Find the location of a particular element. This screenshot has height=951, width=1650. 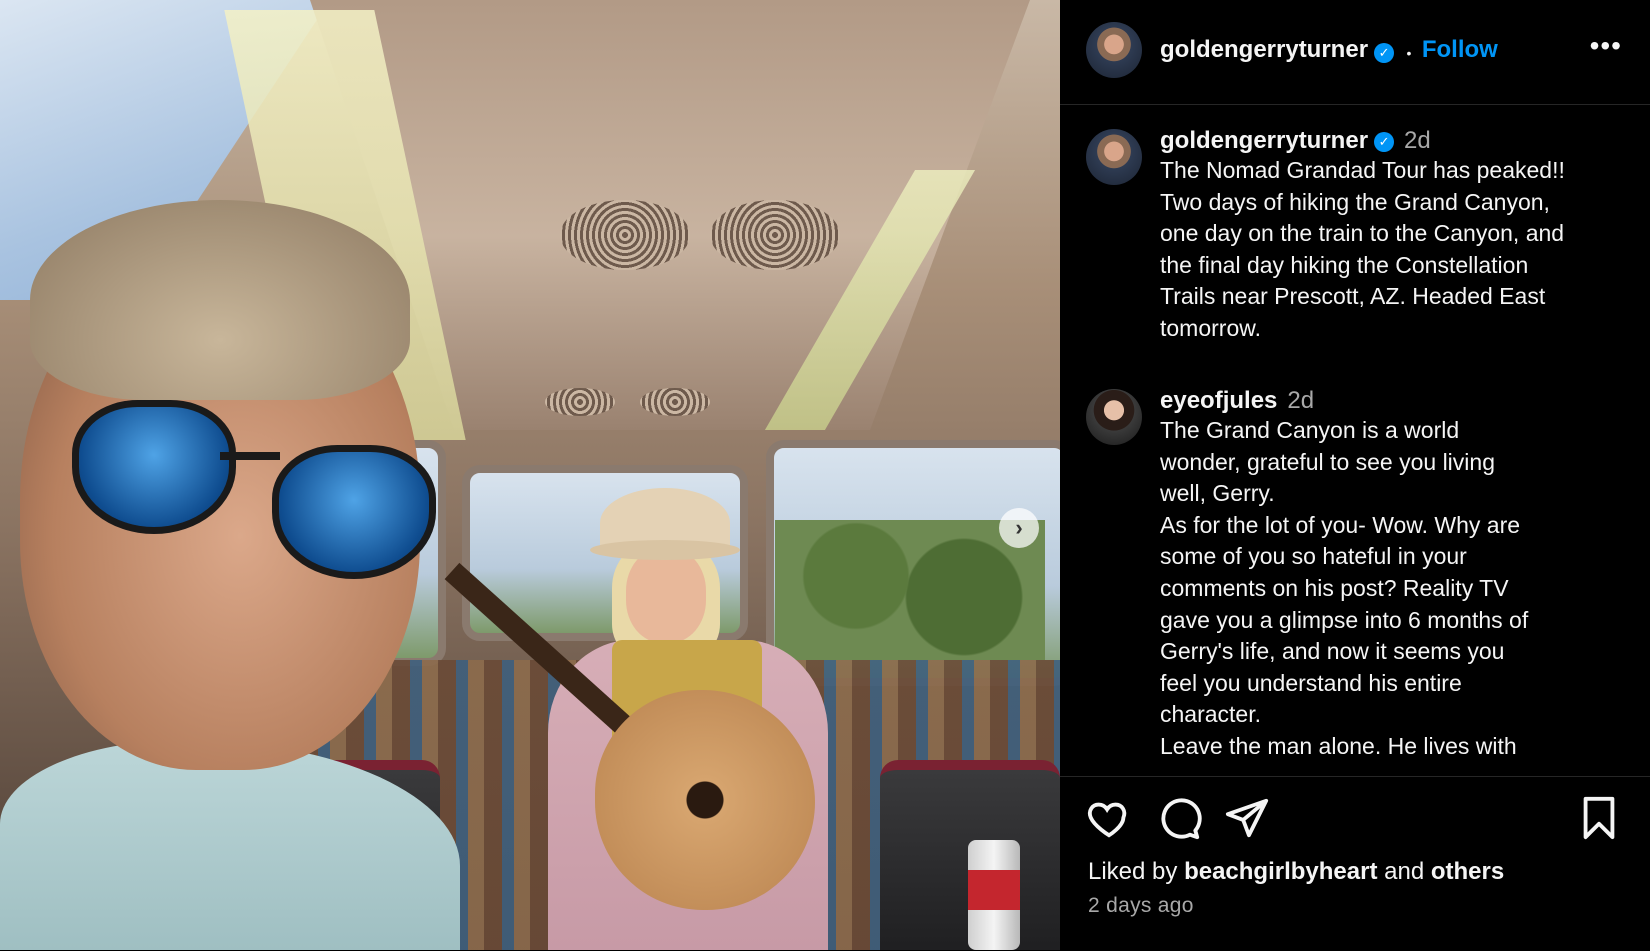

likes-summary: Liked by beachgirlbyheart and others is located at coordinates (1296, 872).